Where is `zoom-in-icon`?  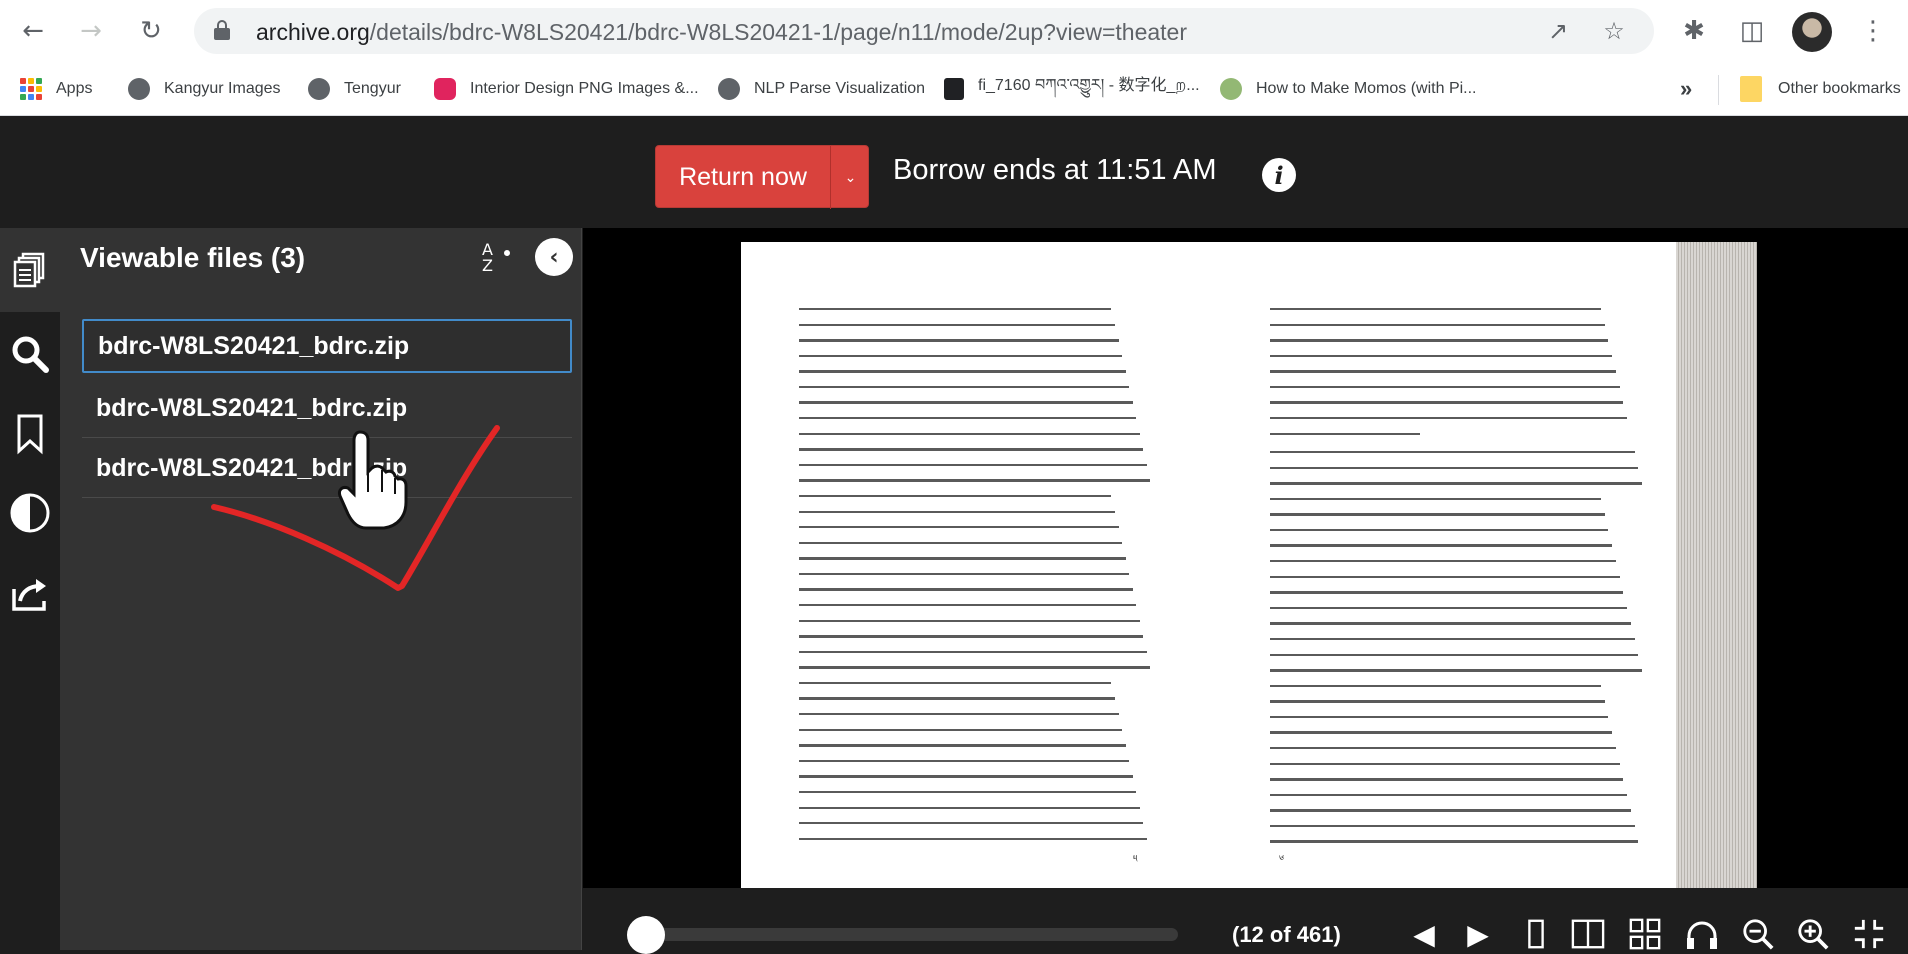
zoom-in-icon is located at coordinates (1813, 934).